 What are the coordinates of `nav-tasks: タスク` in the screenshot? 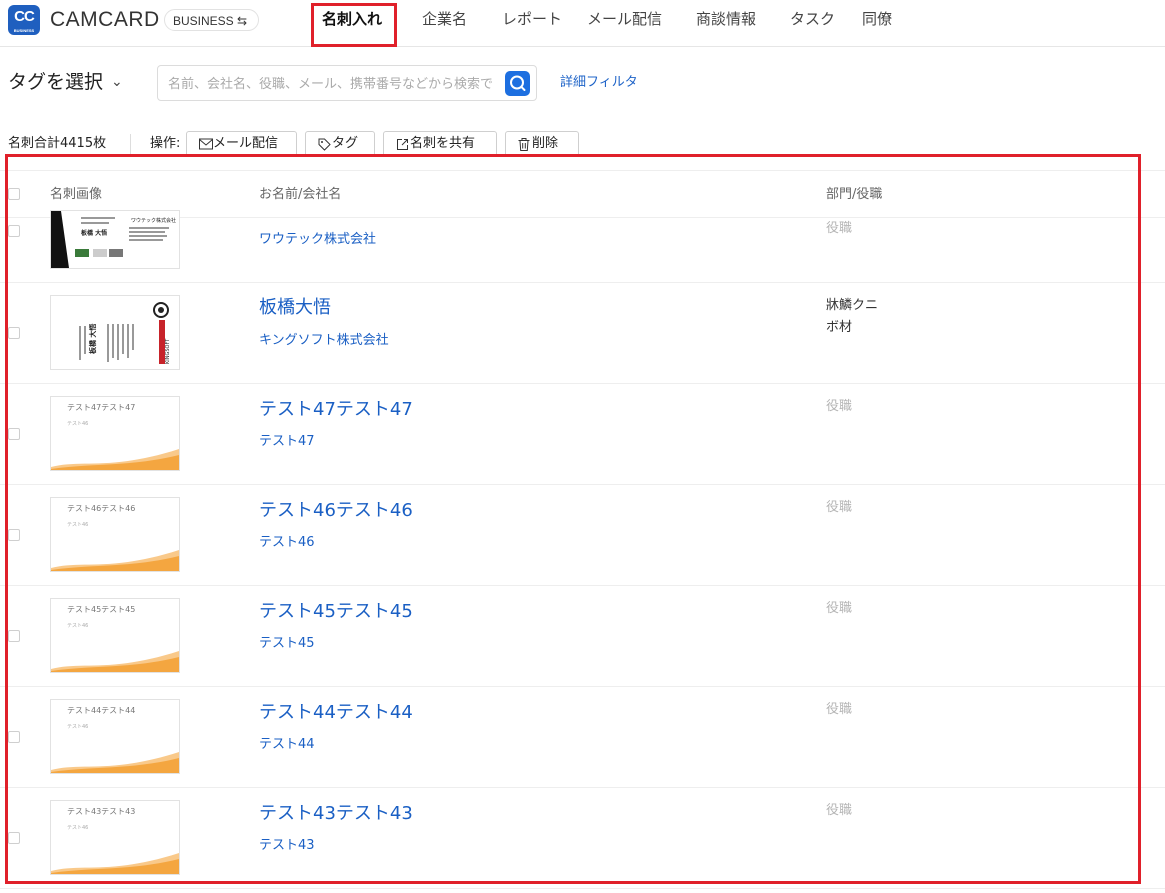 It's located at (812, 19).